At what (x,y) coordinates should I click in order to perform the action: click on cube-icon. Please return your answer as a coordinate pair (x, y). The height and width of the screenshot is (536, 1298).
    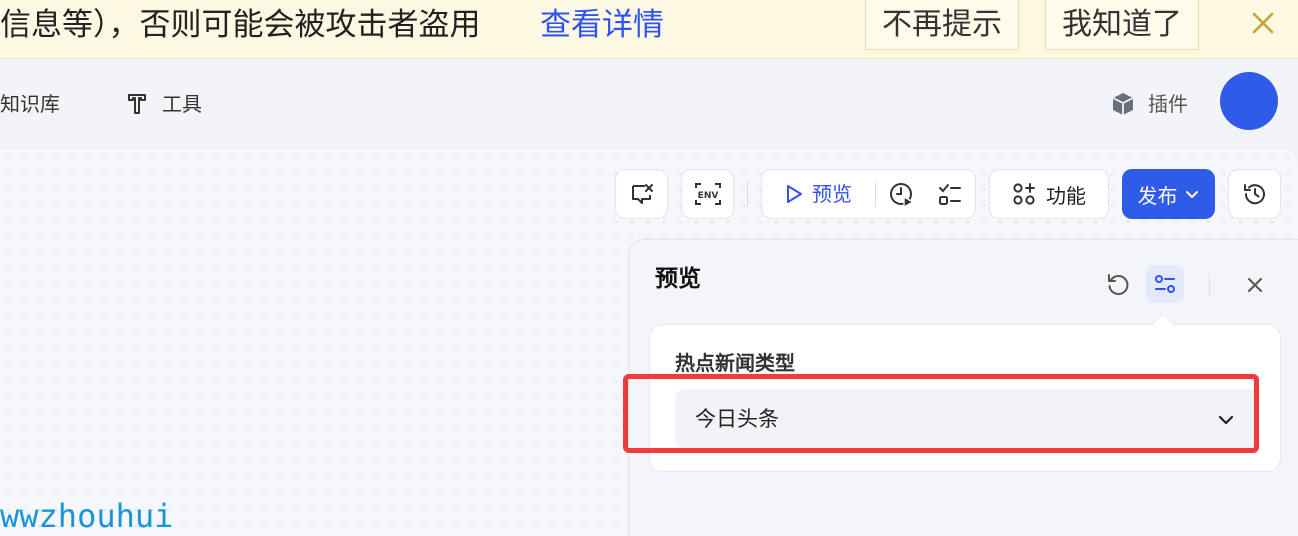
    Looking at the image, I should click on (1123, 104).